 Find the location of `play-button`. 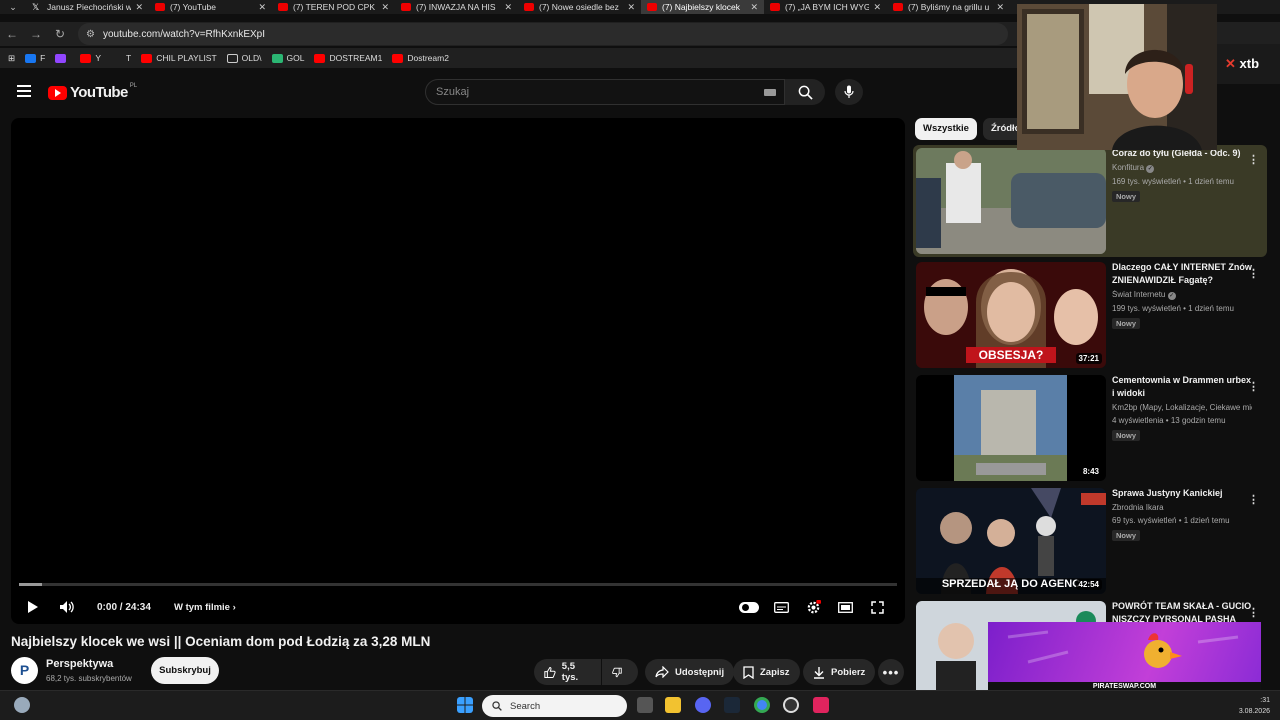

play-button is located at coordinates (33, 607).